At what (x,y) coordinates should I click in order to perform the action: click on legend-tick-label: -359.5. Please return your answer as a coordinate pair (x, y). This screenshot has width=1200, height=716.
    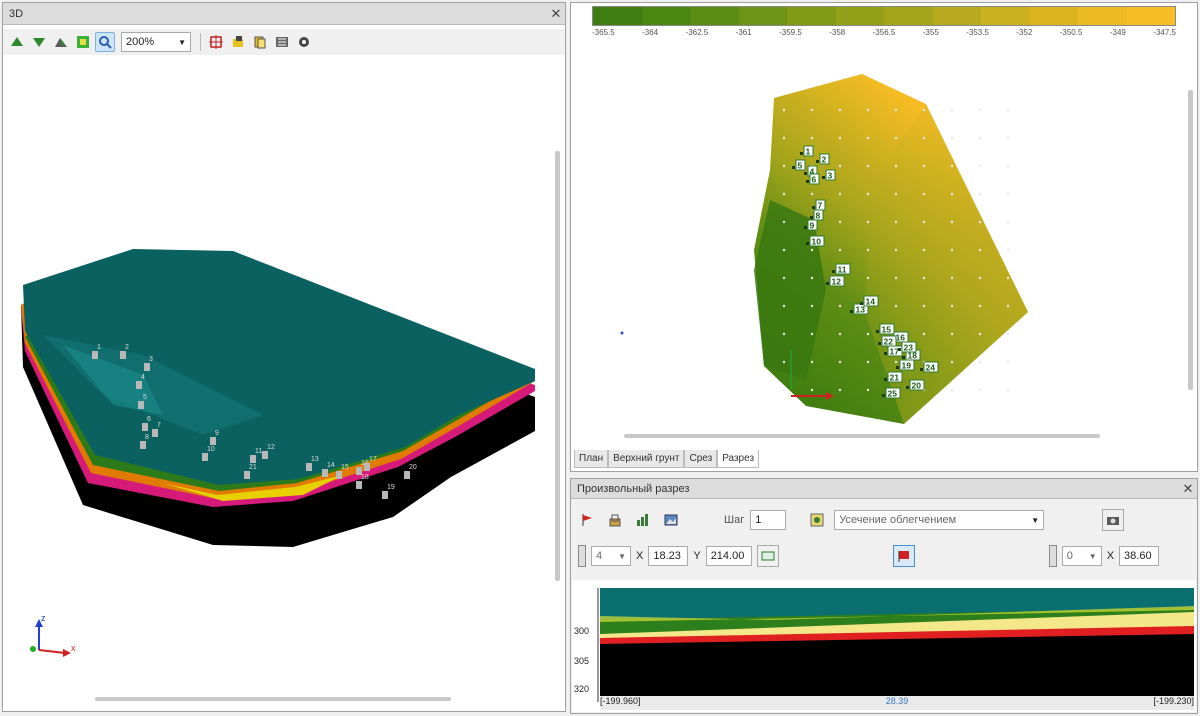
    Looking at the image, I should click on (790, 32).